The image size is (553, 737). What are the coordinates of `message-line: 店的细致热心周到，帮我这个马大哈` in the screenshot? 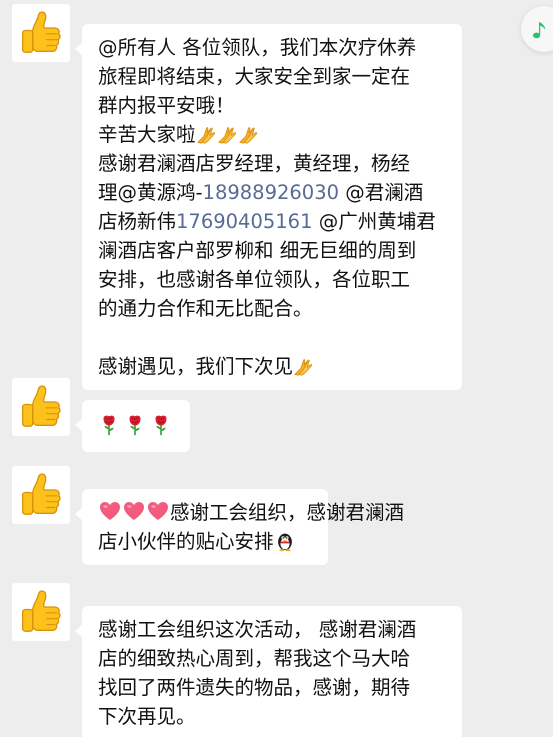 It's located at (254, 658).